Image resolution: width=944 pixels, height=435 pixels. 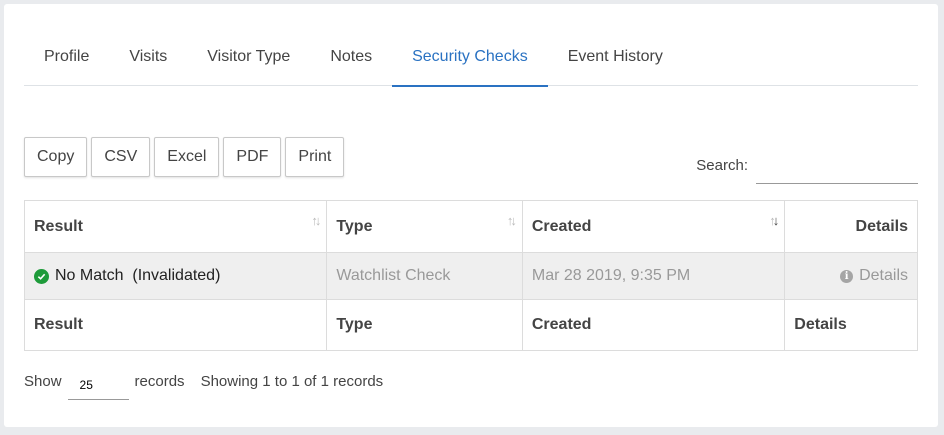 What do you see at coordinates (148, 57) in the screenshot?
I see `tab-visits: Visits` at bounding box center [148, 57].